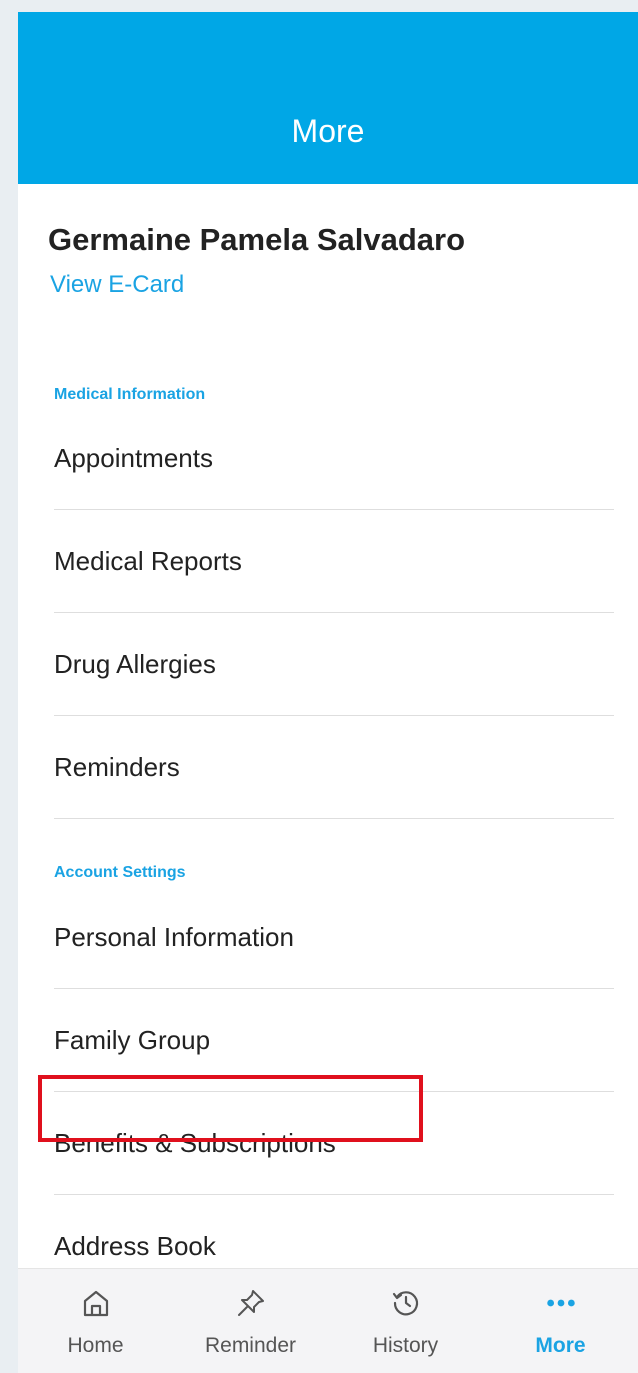 The height and width of the screenshot is (1373, 638). I want to click on tab-history: History, so click(405, 1321).